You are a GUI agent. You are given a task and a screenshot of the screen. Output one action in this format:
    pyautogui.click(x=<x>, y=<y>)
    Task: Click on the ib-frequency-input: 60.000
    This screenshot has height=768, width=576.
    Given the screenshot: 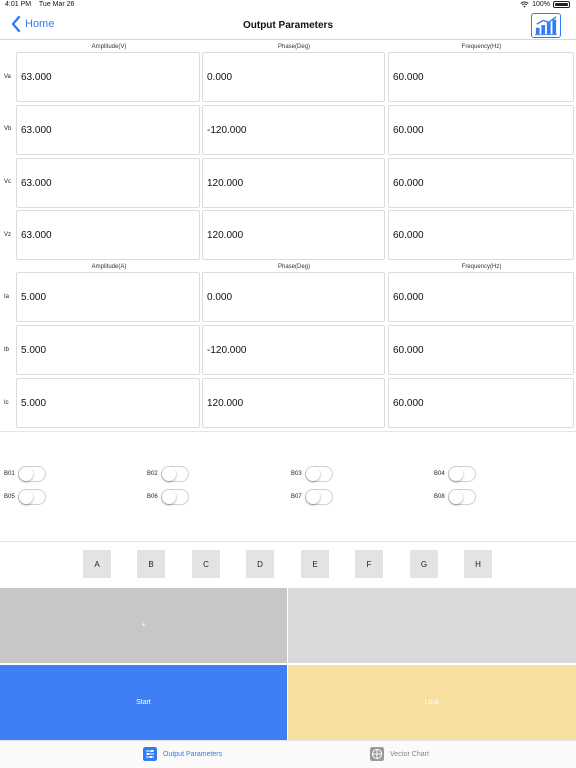 What is the action you would take?
    pyautogui.click(x=481, y=350)
    